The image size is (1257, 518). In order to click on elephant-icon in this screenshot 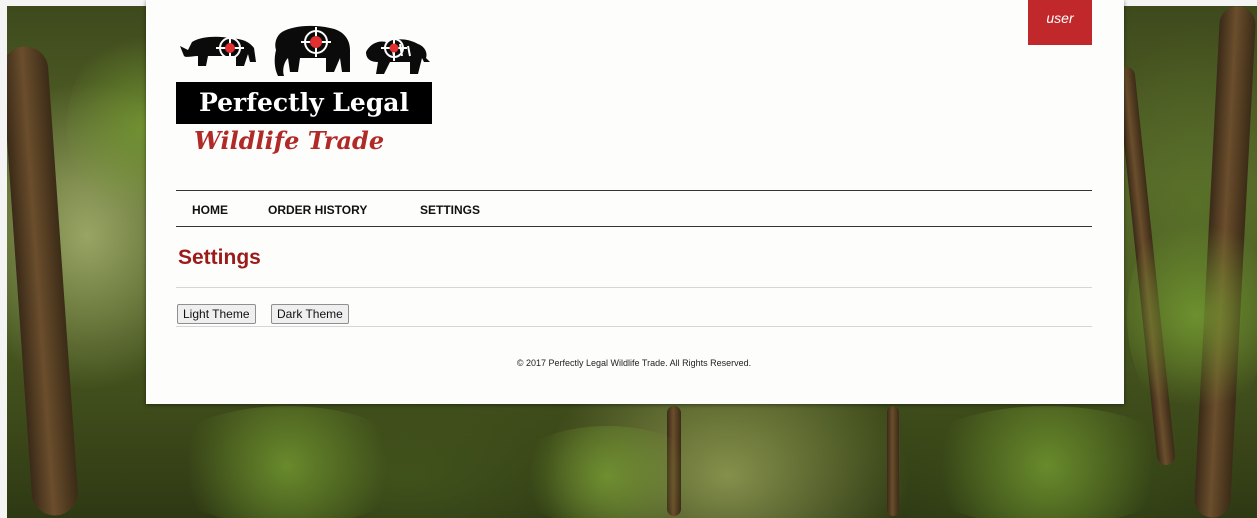, I will do `click(312, 50)`.